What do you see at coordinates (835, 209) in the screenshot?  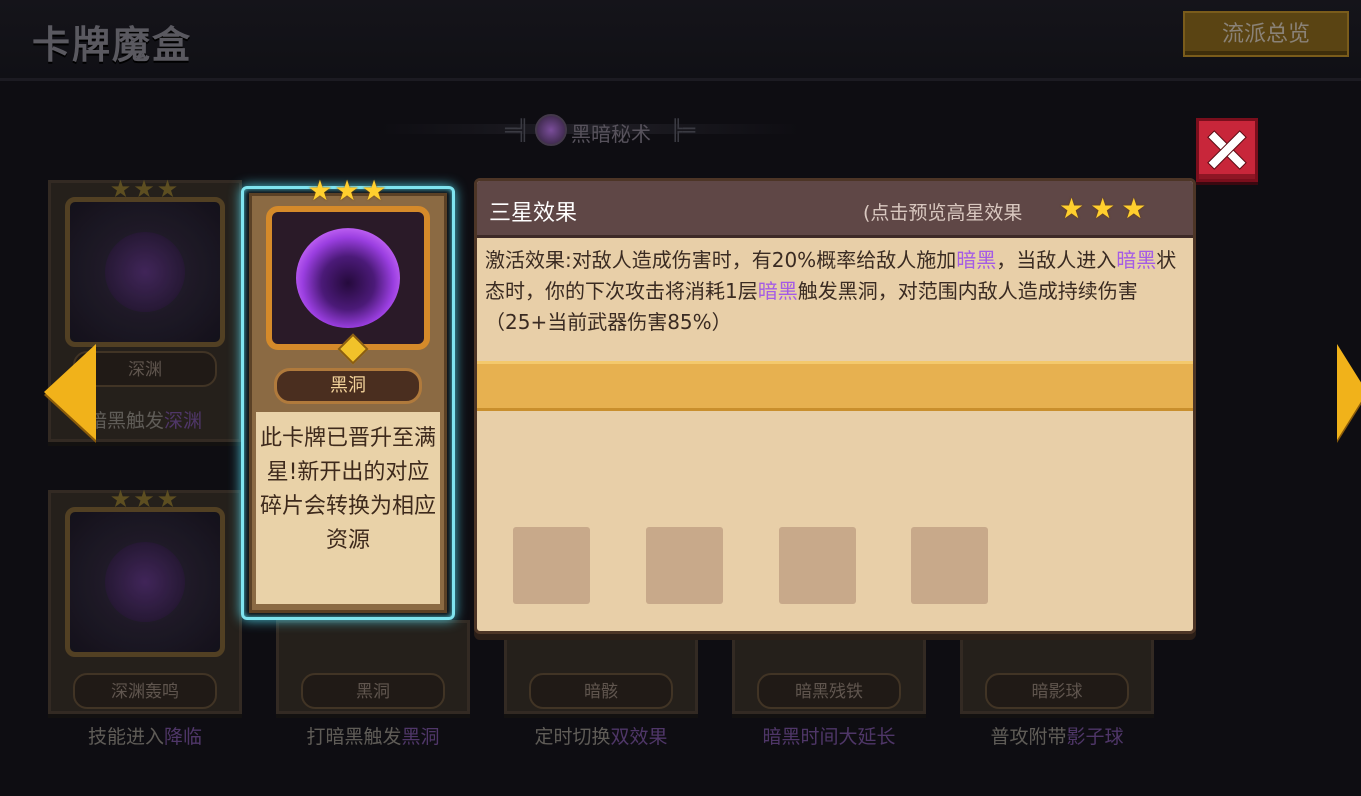 I see `panel-header: 三星效果 (点击预览高星效果 ★★★` at bounding box center [835, 209].